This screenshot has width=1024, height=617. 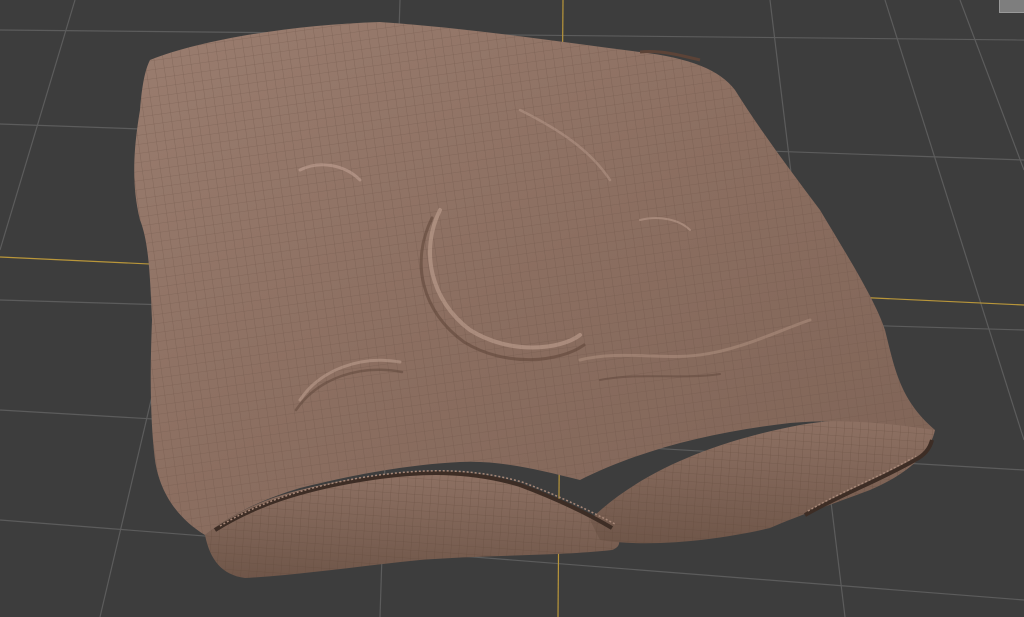 I want to click on viewcube-icon, so click(x=1011, y=6).